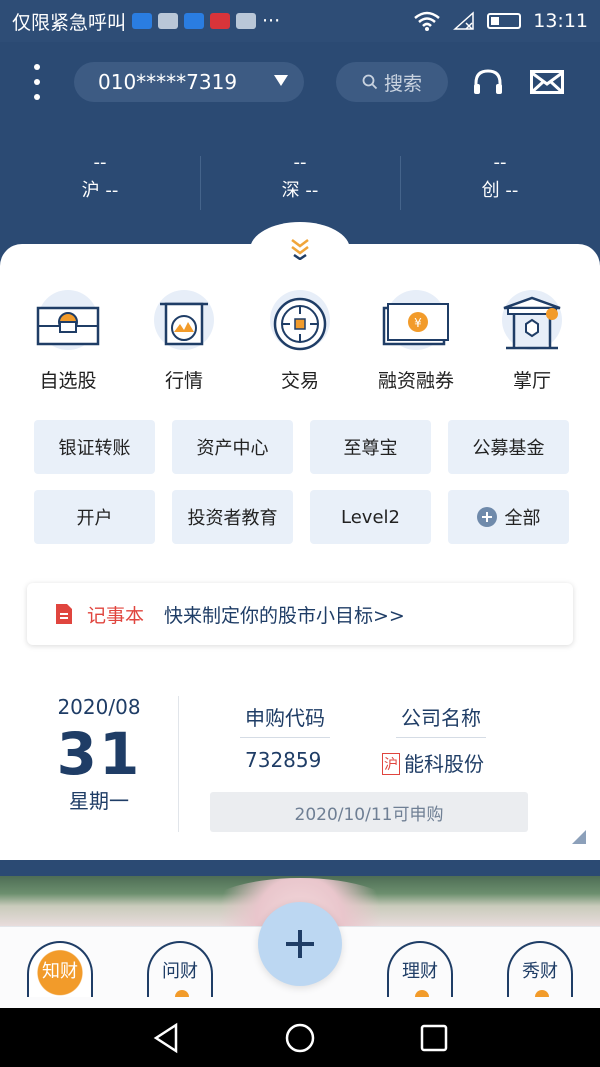  Describe the element at coordinates (547, 82) in the screenshot. I see `mail-icon` at that location.